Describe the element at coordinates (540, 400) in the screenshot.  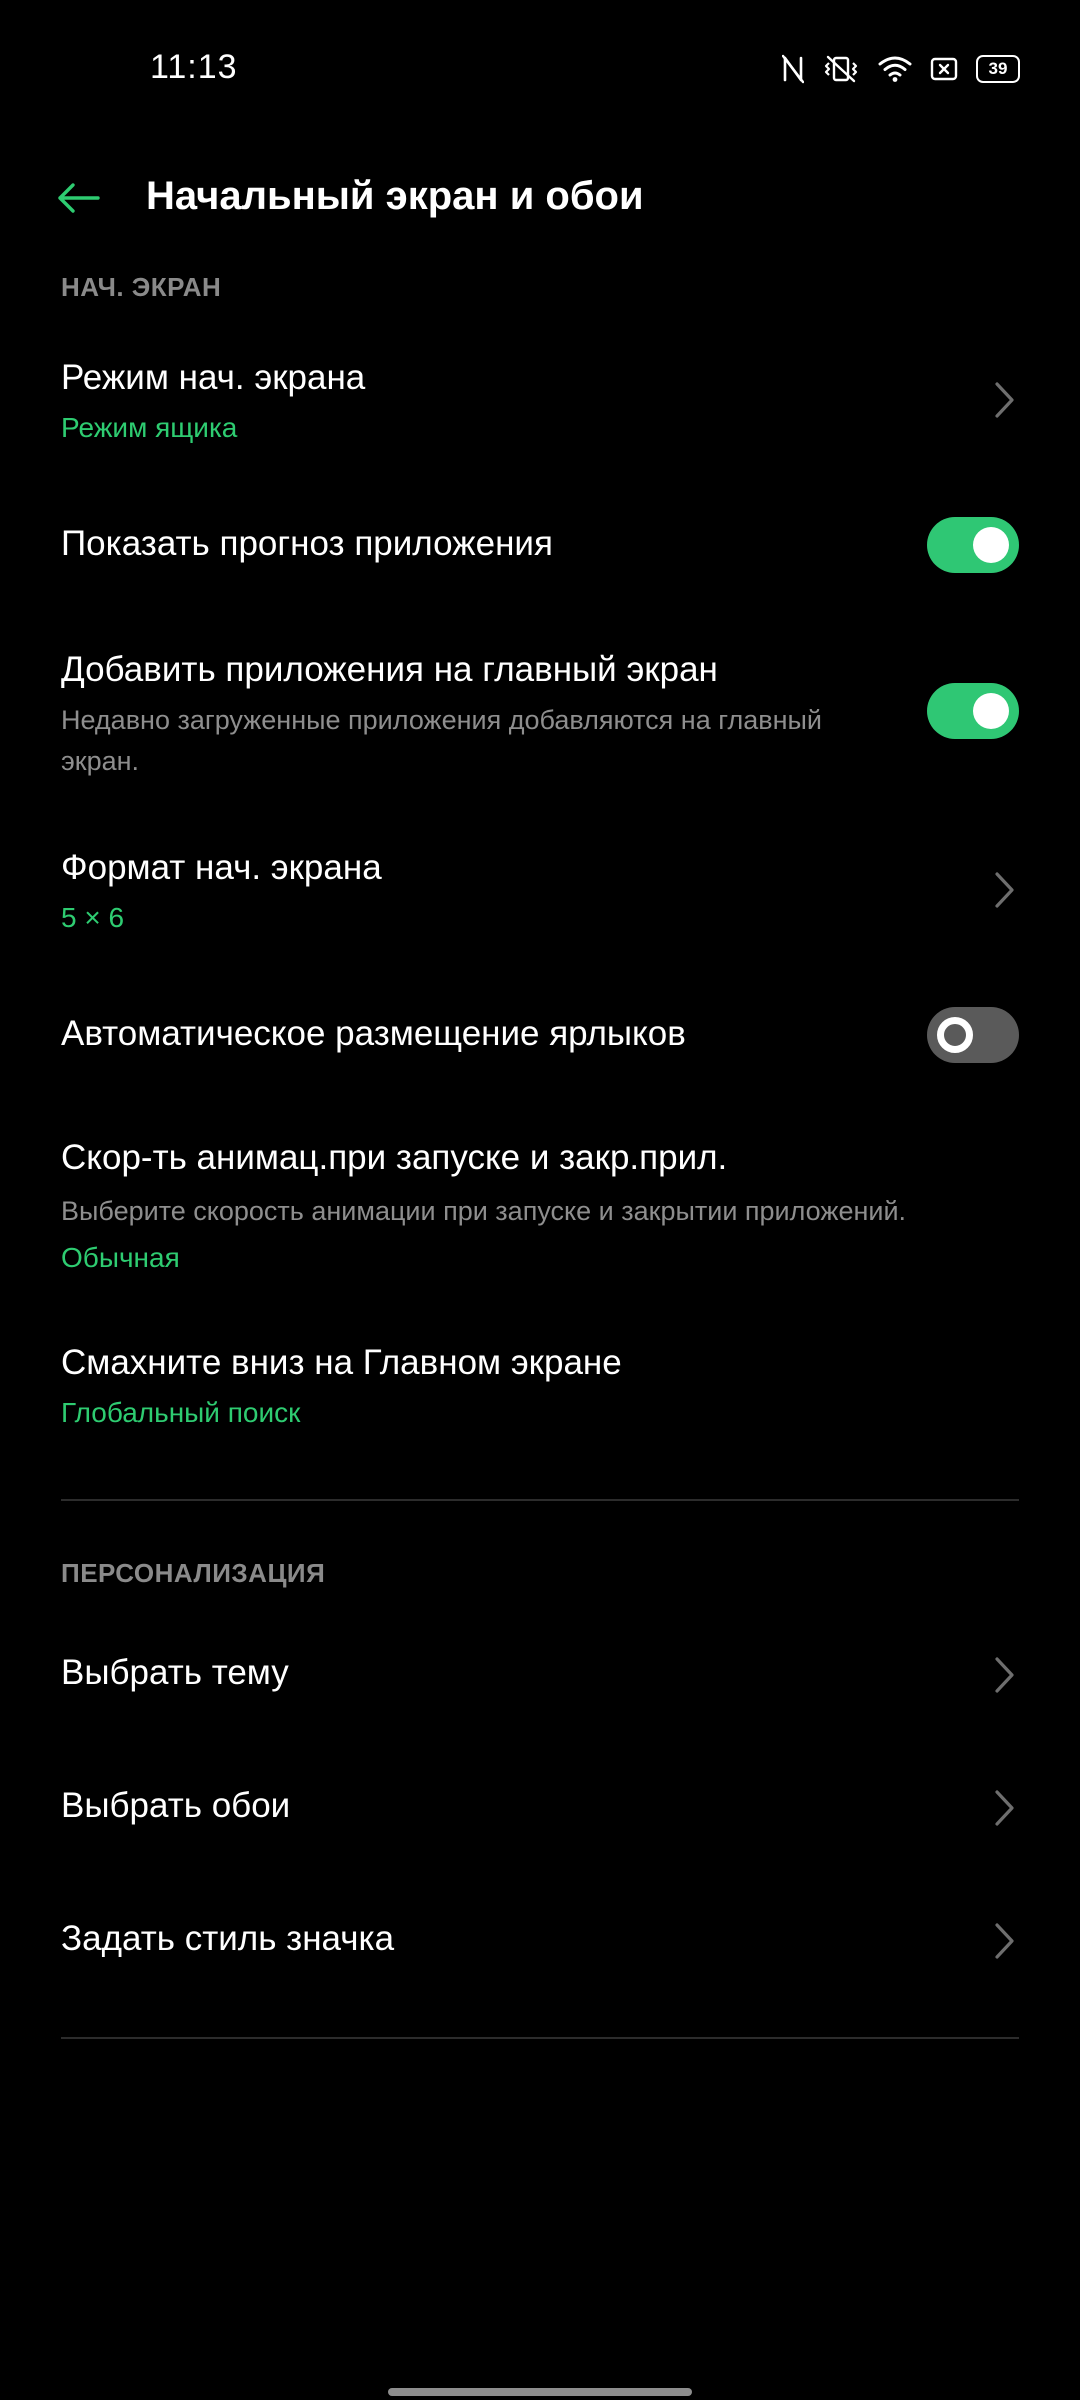
I see `home-mode-item: Режим нач. экрана Режим ящика` at that location.